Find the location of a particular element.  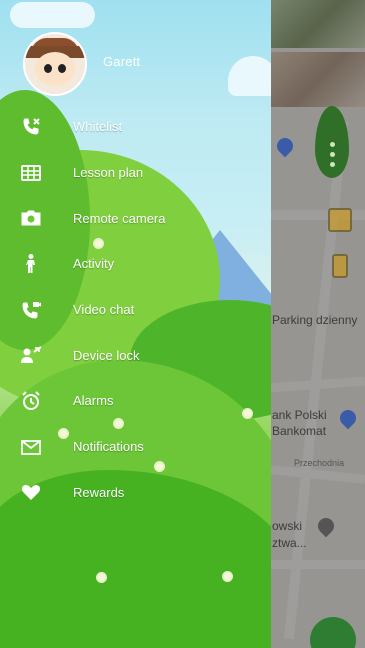

avatar is located at coordinates (55, 64).